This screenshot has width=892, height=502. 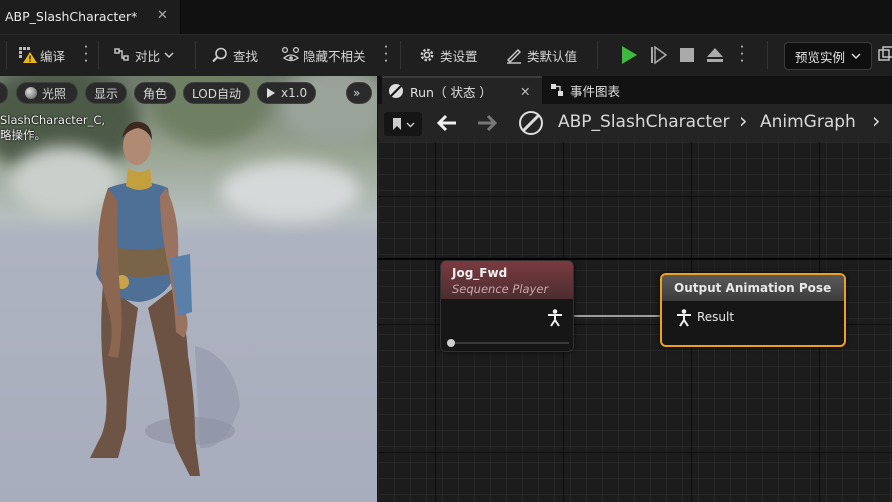 I want to click on result-pin-label: Result, so click(x=716, y=317).